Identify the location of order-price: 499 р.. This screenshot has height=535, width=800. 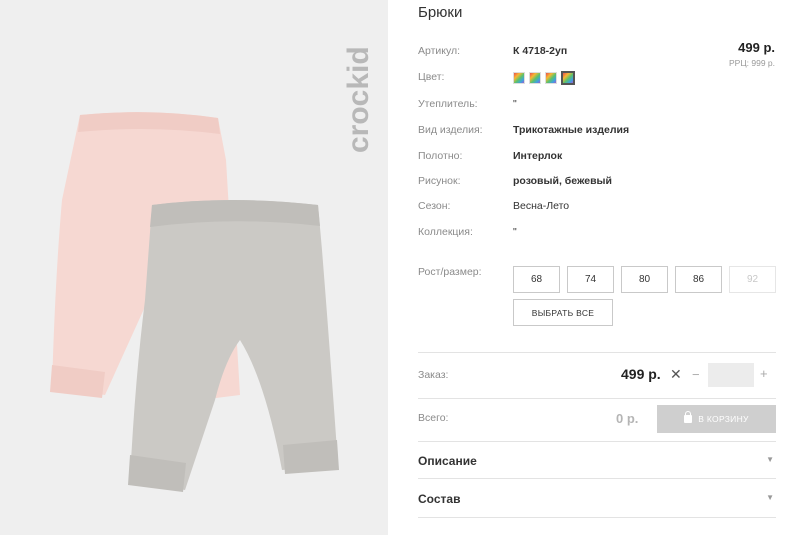
(641, 374).